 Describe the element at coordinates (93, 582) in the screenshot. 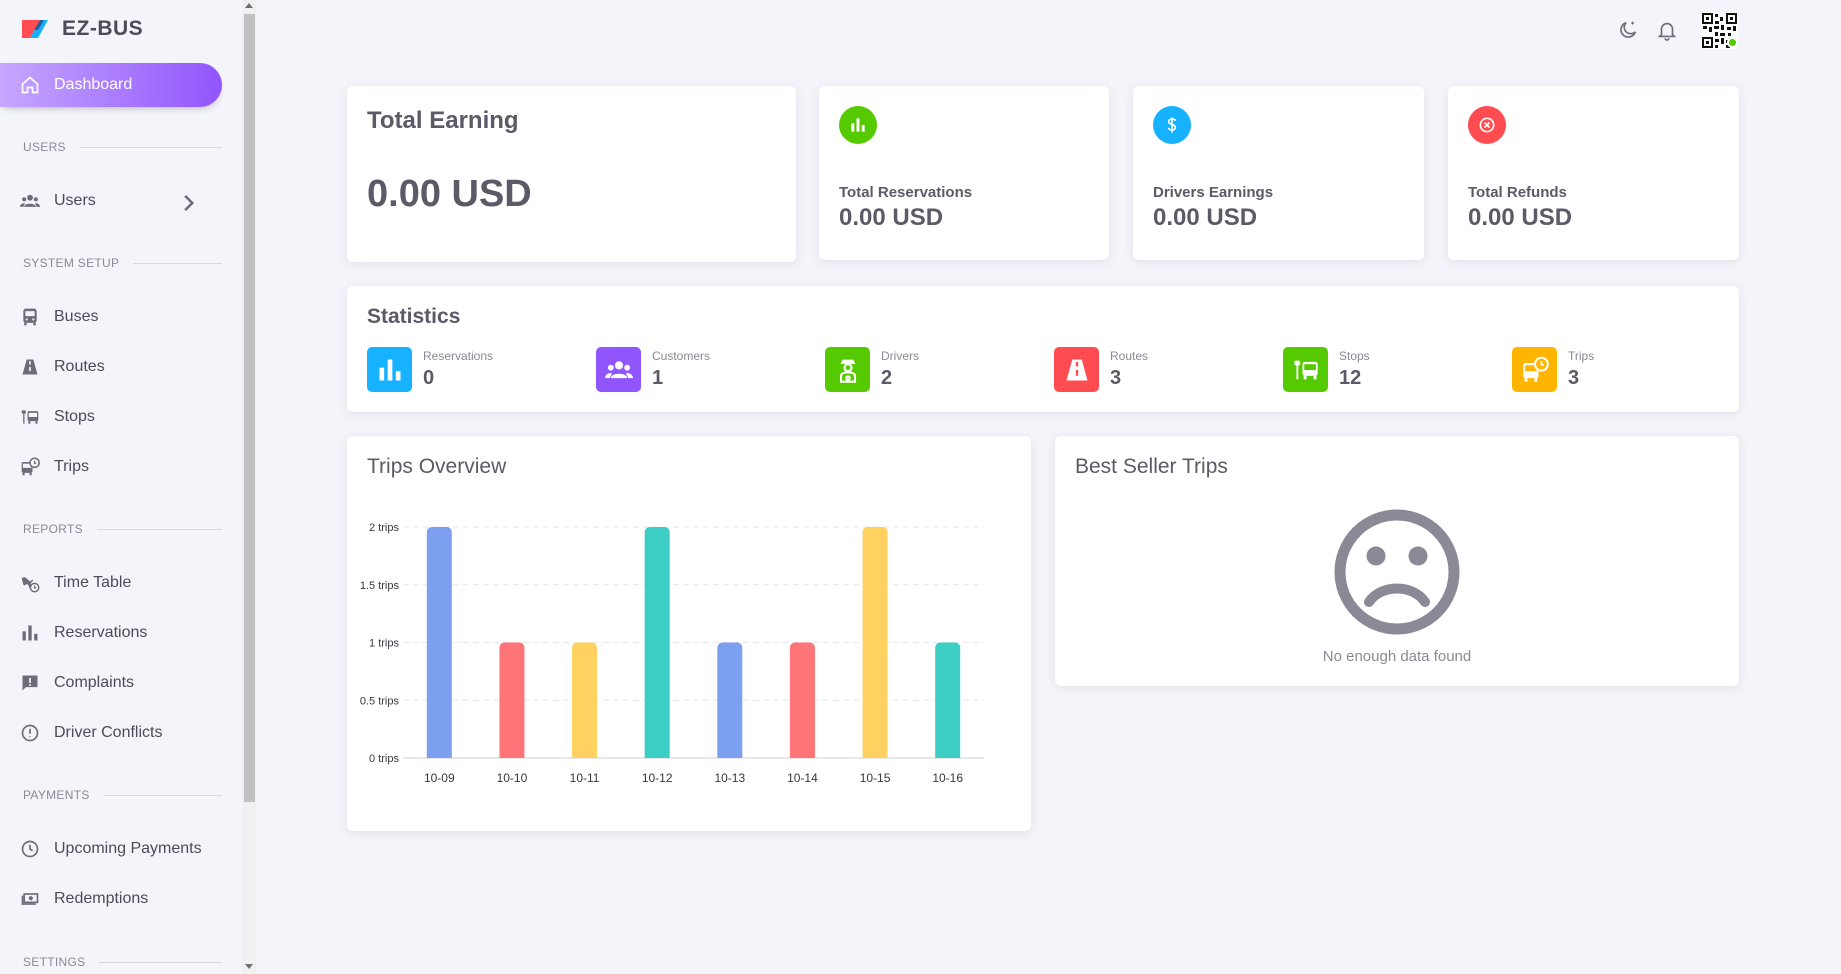

I see `sidebar-item-label: Time Table` at that location.